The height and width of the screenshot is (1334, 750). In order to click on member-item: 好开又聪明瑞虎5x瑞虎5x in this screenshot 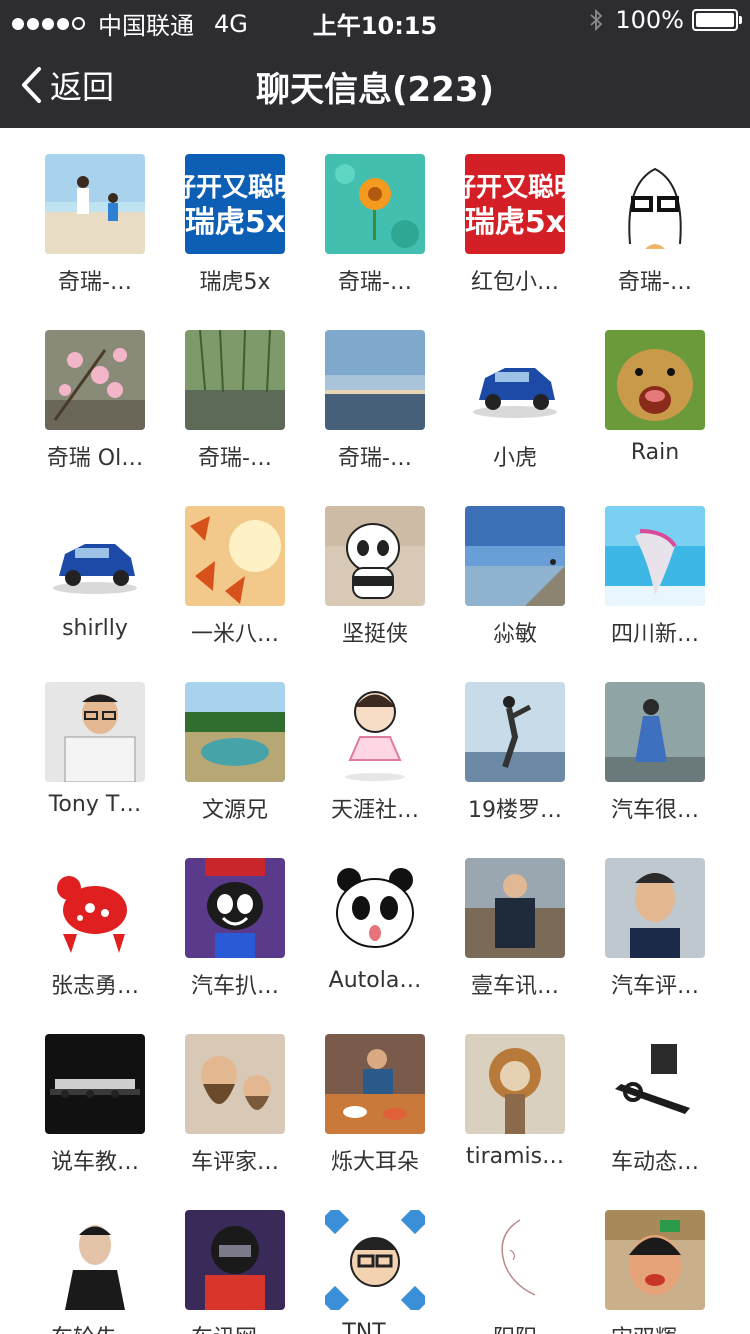, I will do `click(235, 216)`.